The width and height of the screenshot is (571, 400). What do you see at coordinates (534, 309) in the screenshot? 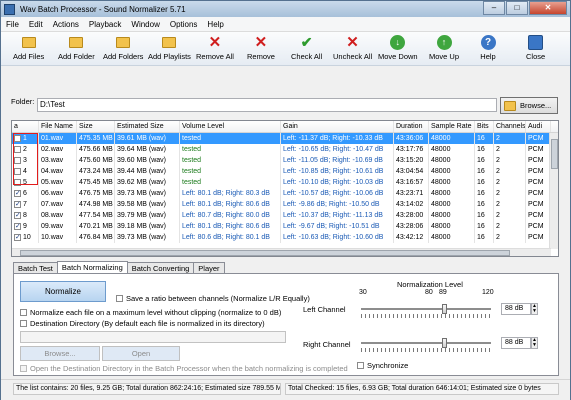
I see `left-channel-spinner: ▲ ▼` at bounding box center [534, 309].